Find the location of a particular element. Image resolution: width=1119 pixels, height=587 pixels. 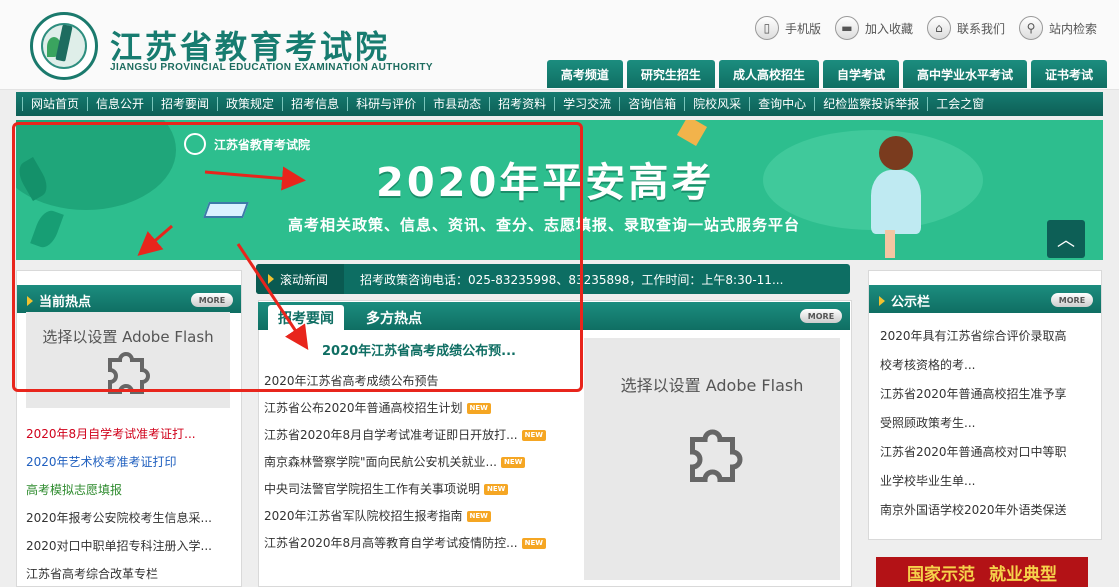

arrow-right-icon is located at coordinates (882, 300).